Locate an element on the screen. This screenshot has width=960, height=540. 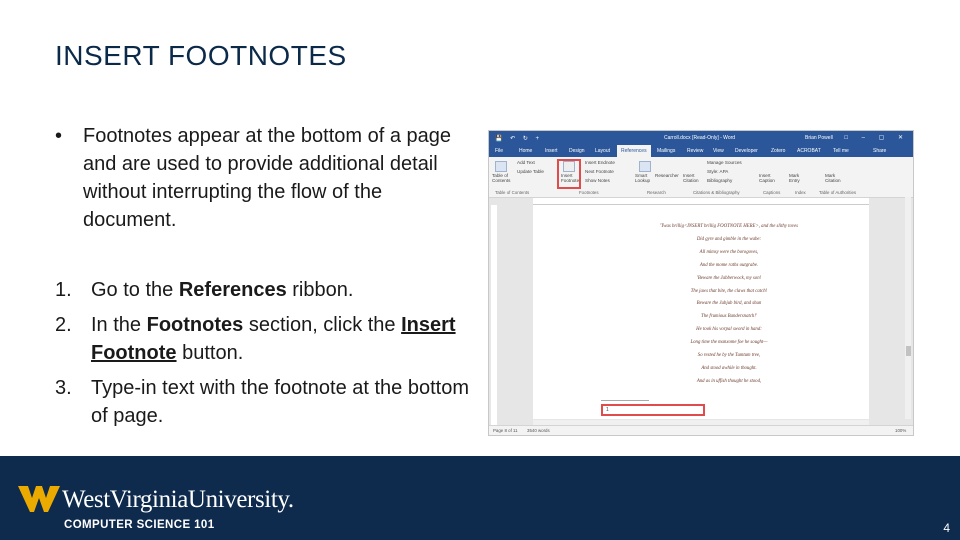
group-label: Index is located at coordinates (800, 192).